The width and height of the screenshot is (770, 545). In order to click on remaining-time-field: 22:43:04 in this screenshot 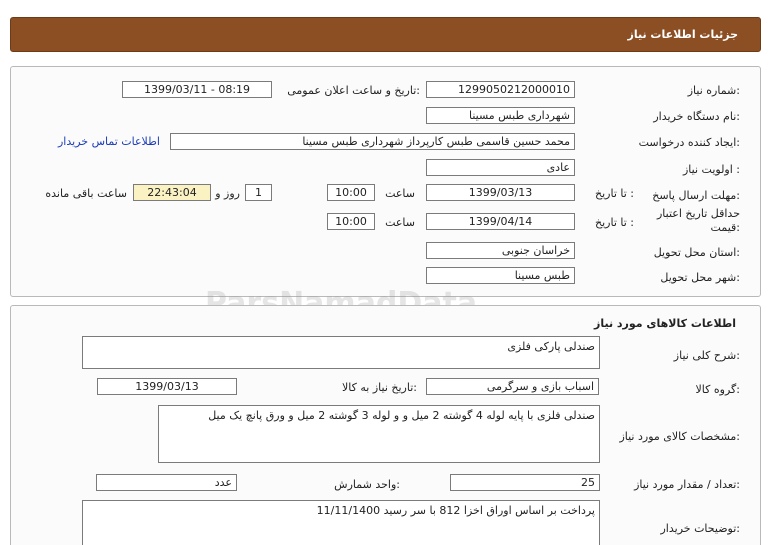, I will do `click(172, 192)`.